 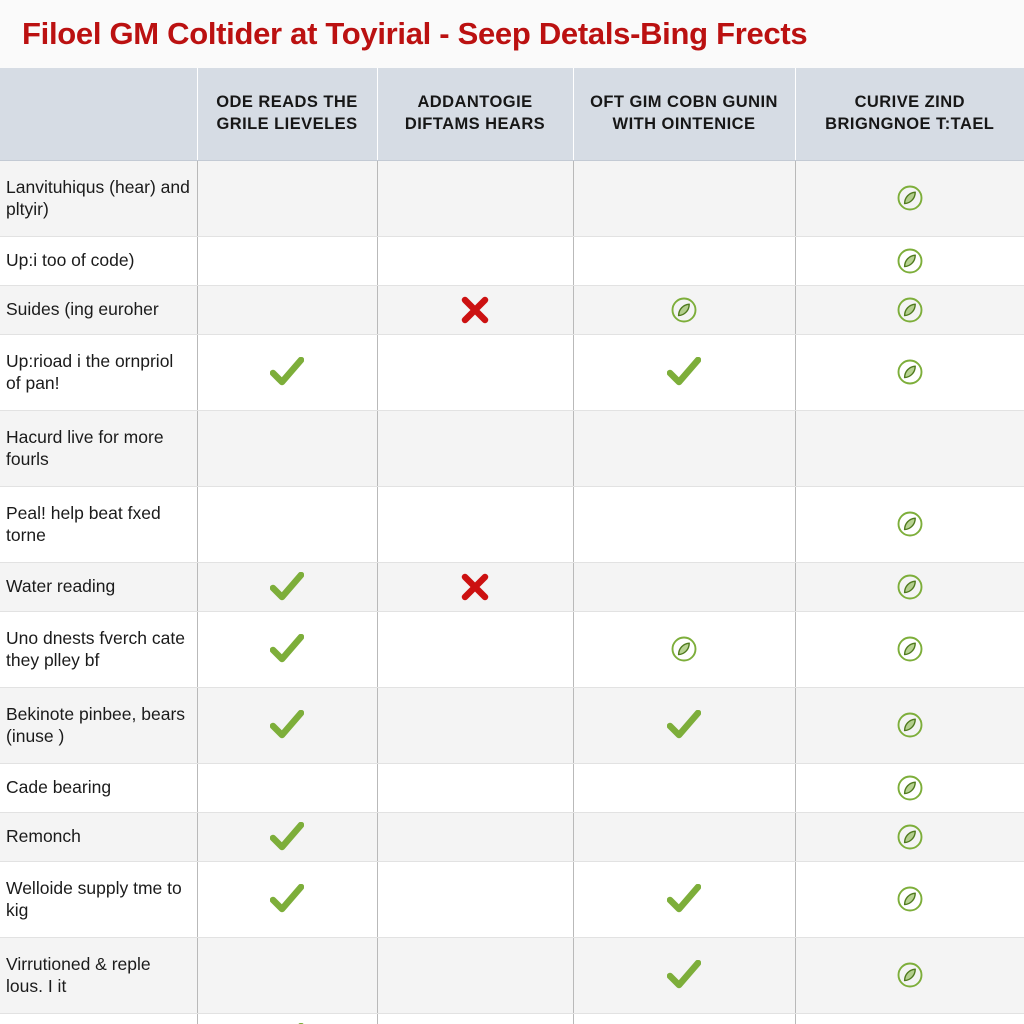 I want to click on table-row: Water reading, so click(x=512, y=587).